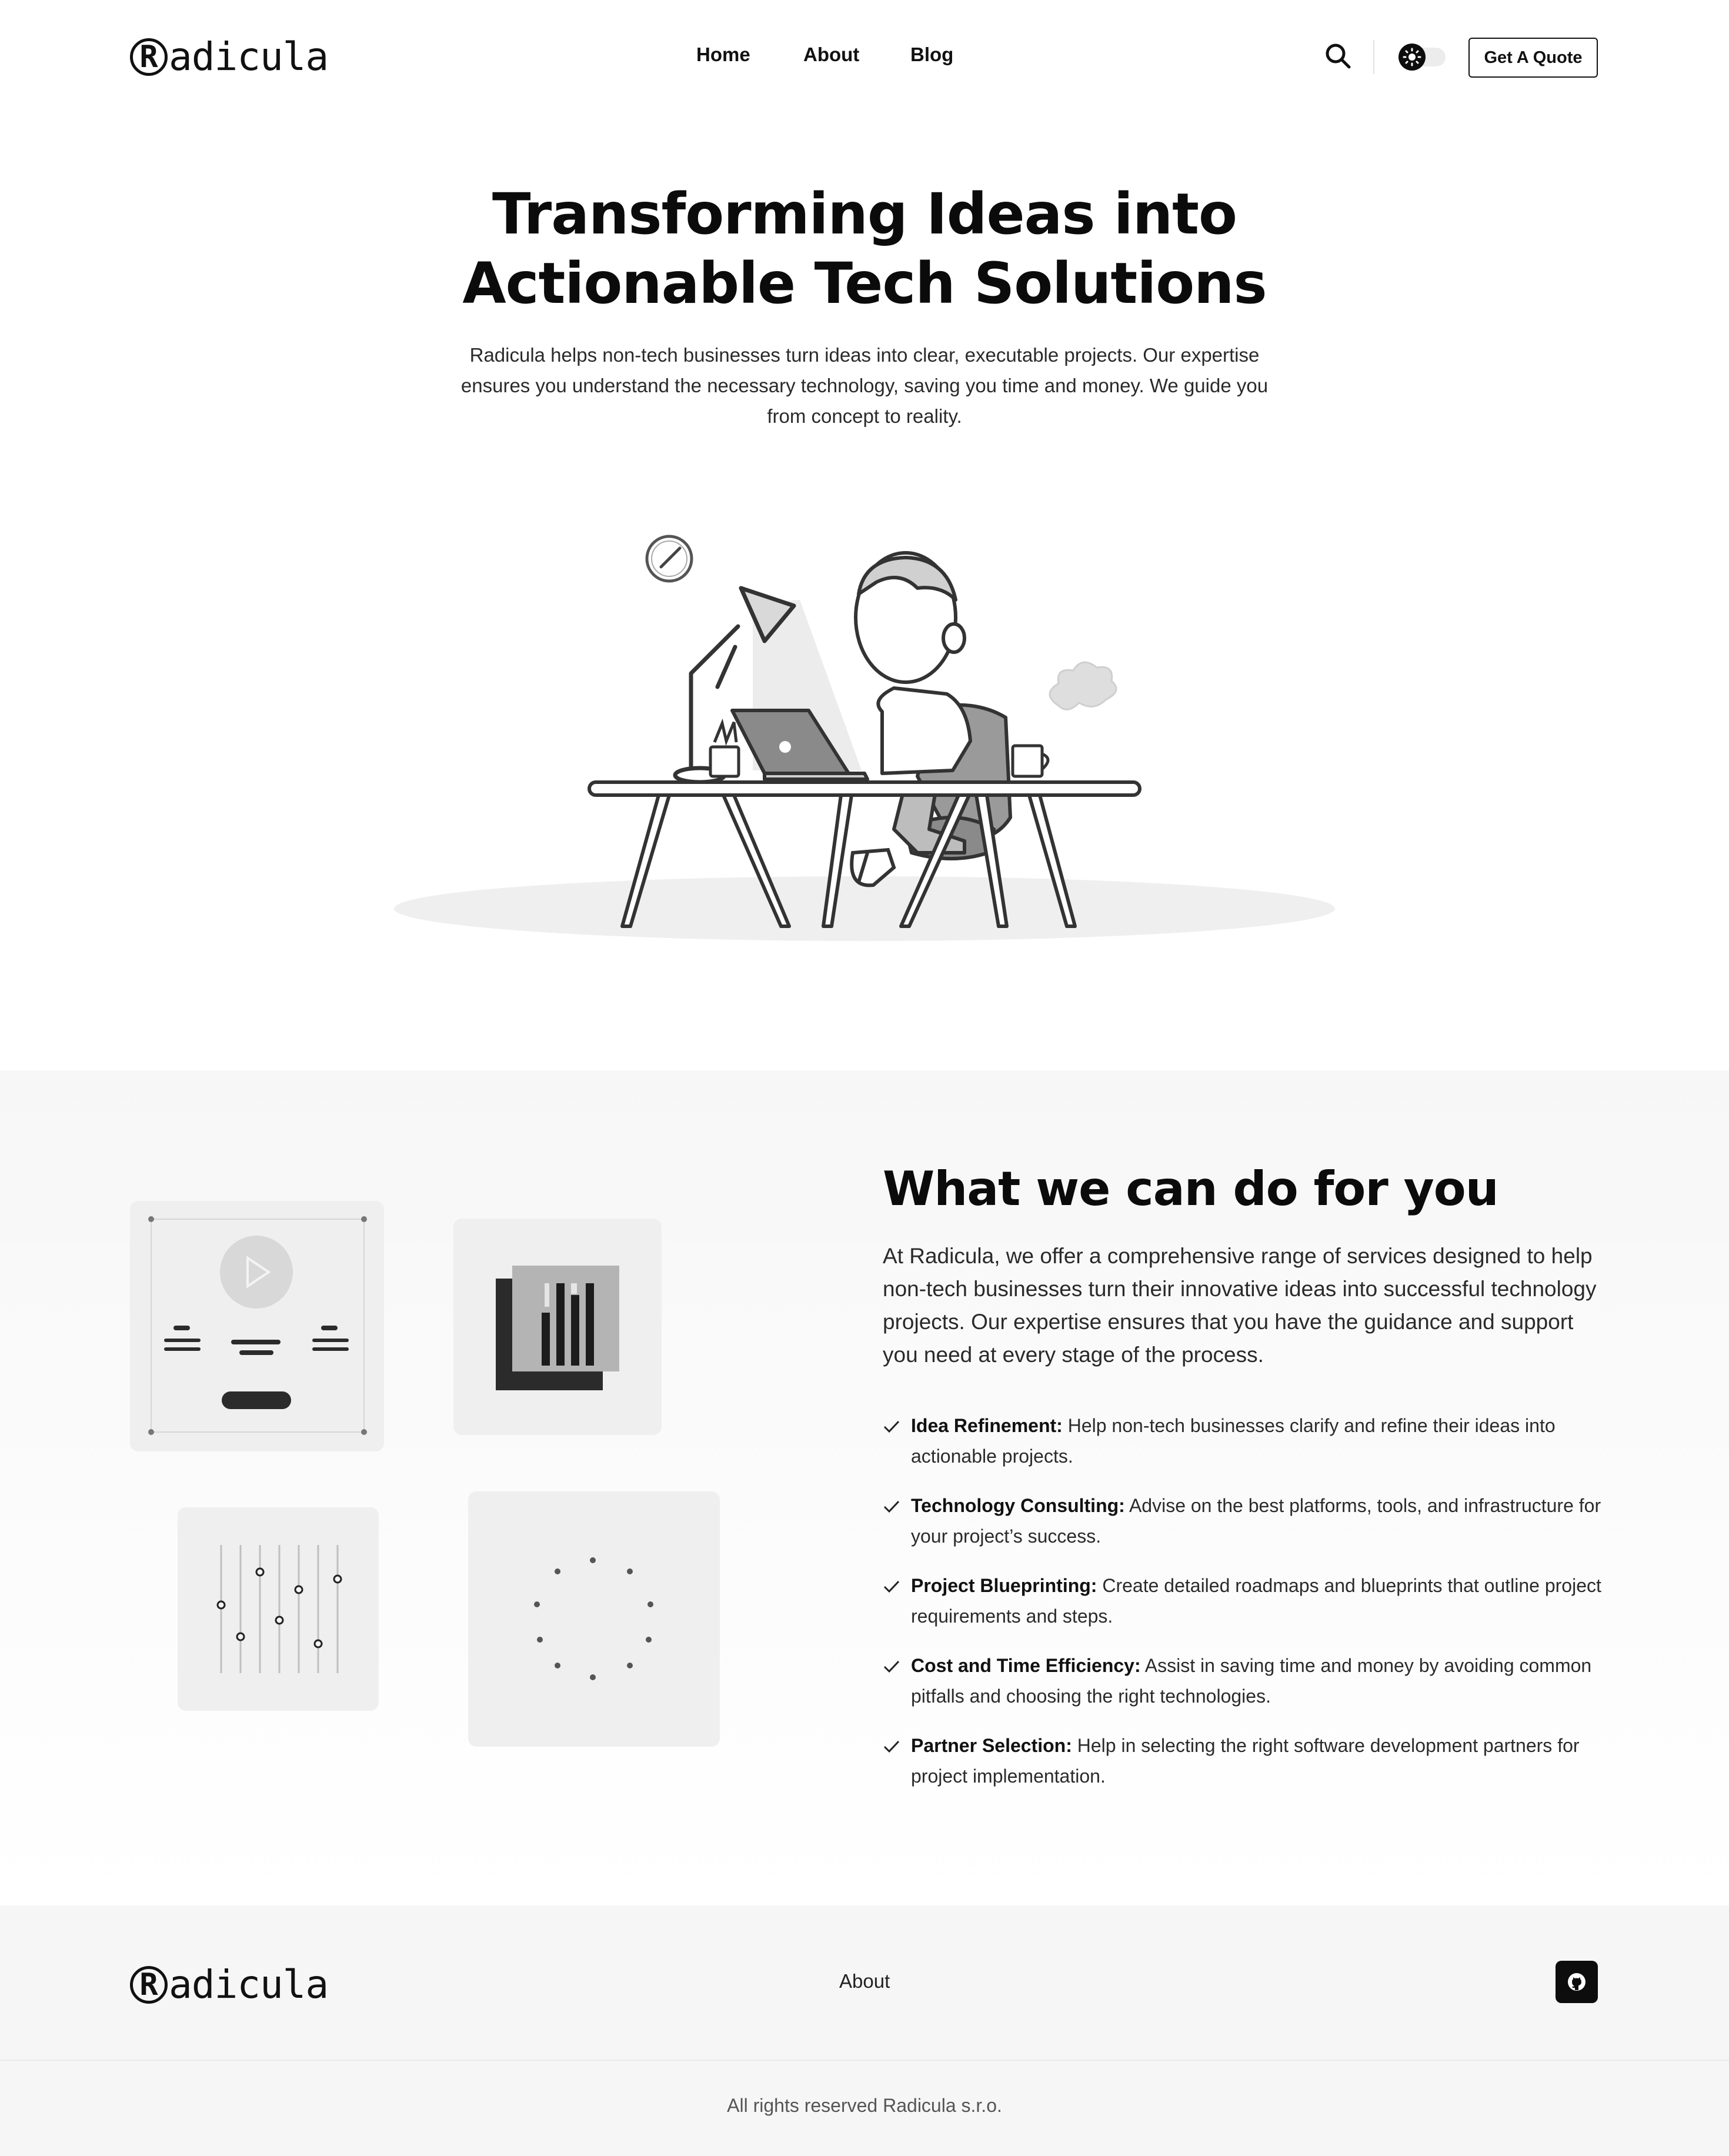 The image size is (1729, 2156). What do you see at coordinates (864, 214) in the screenshot?
I see `hero-title-line-1: Transforming Ideas into` at bounding box center [864, 214].